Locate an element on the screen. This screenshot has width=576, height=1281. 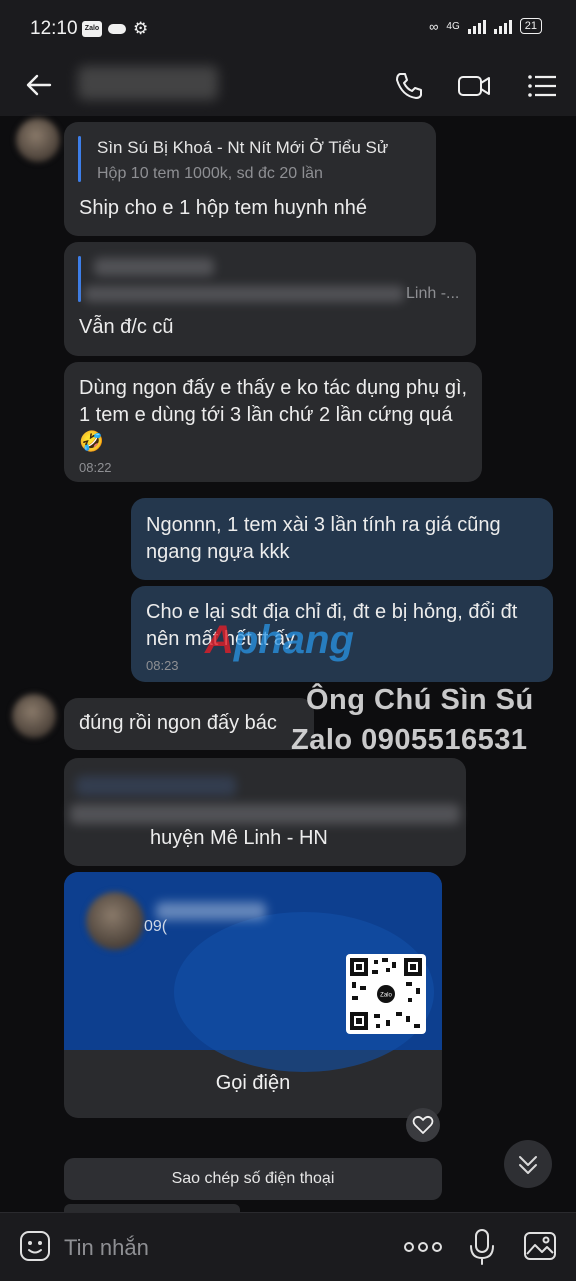
contact-card-header: 09( Zalo is located at coordinates (253, 972).